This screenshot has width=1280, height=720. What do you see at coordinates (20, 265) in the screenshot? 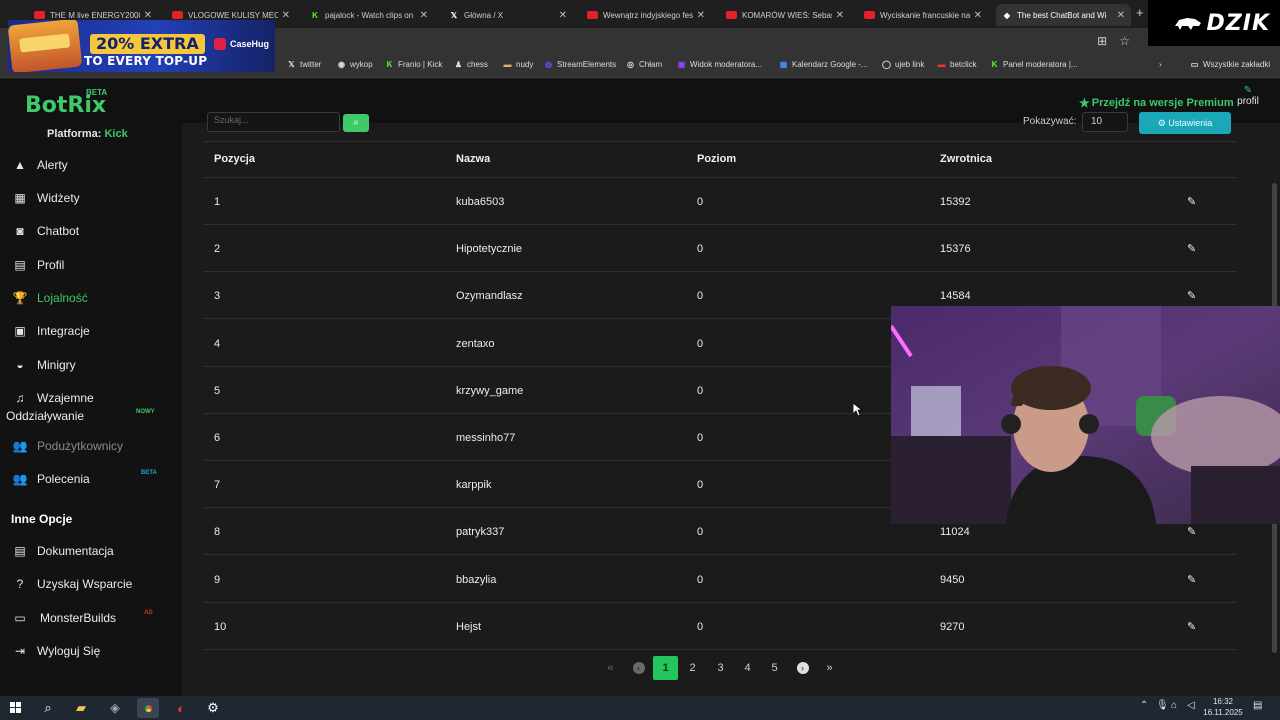
I see `profile-card-icon: ▤` at bounding box center [20, 265].